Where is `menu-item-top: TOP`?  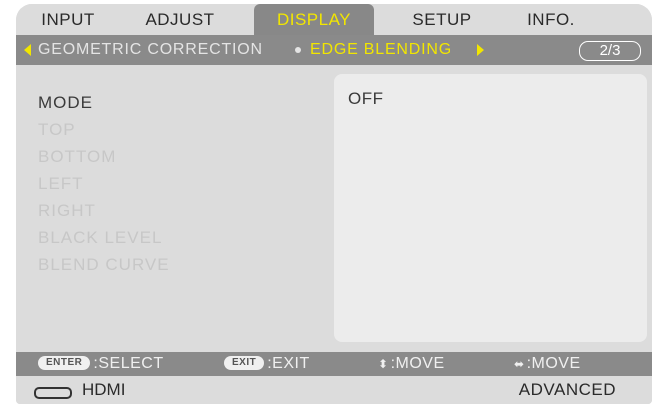
menu-item-top: TOP is located at coordinates (57, 129).